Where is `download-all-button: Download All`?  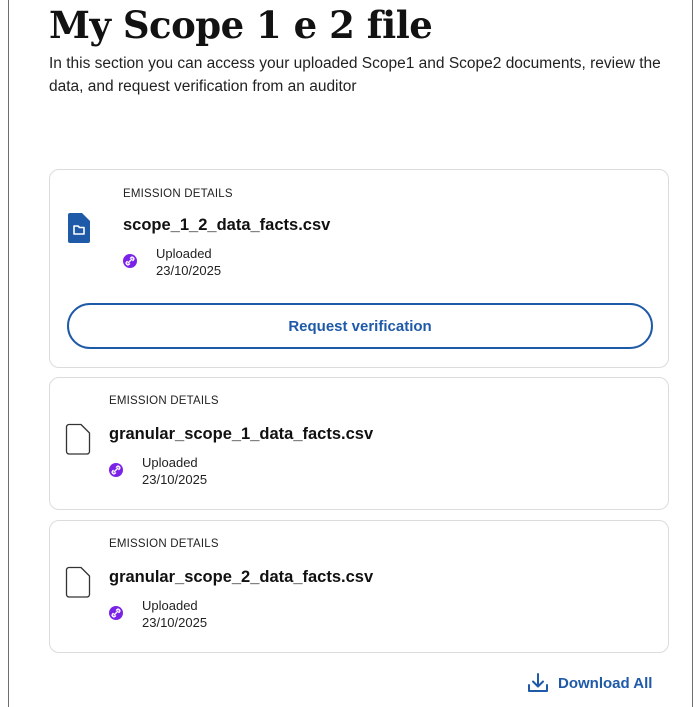 download-all-button: Download All is located at coordinates (589, 683).